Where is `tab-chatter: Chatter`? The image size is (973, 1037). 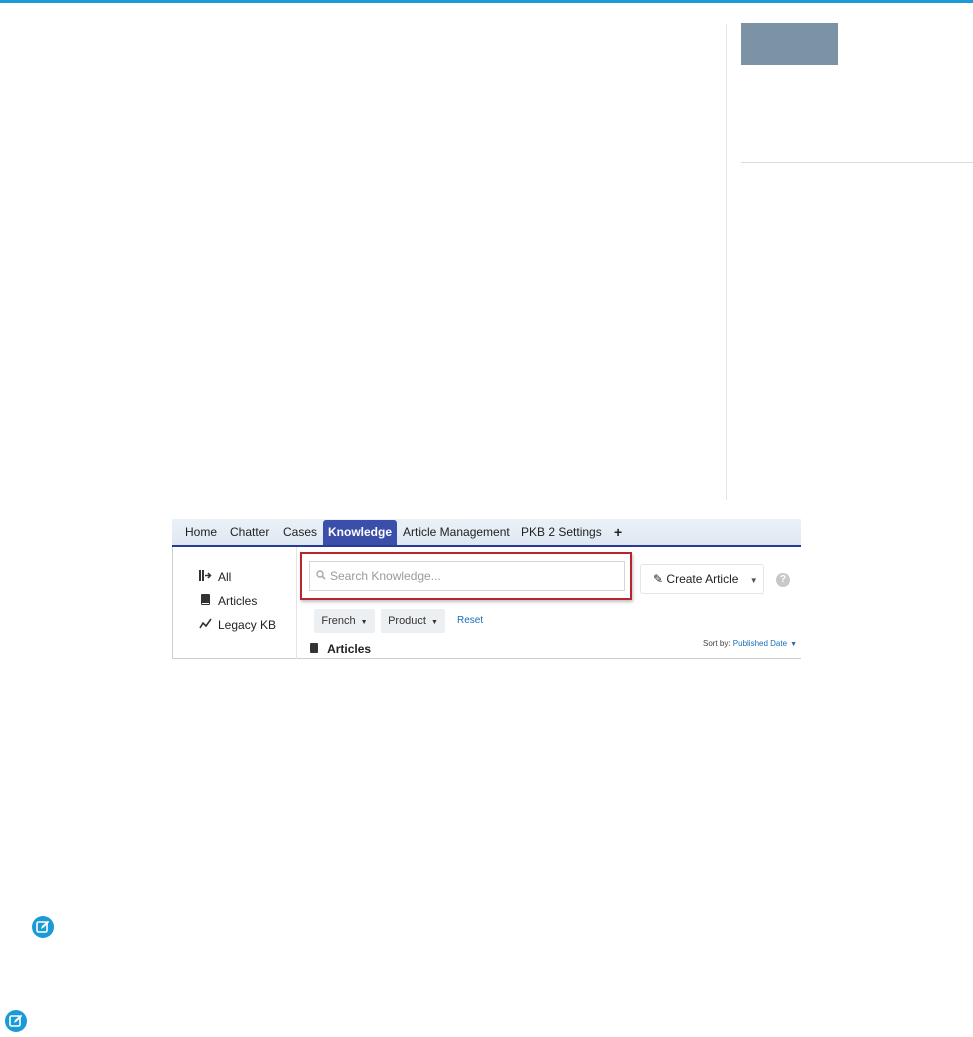 tab-chatter: Chatter is located at coordinates (249, 532).